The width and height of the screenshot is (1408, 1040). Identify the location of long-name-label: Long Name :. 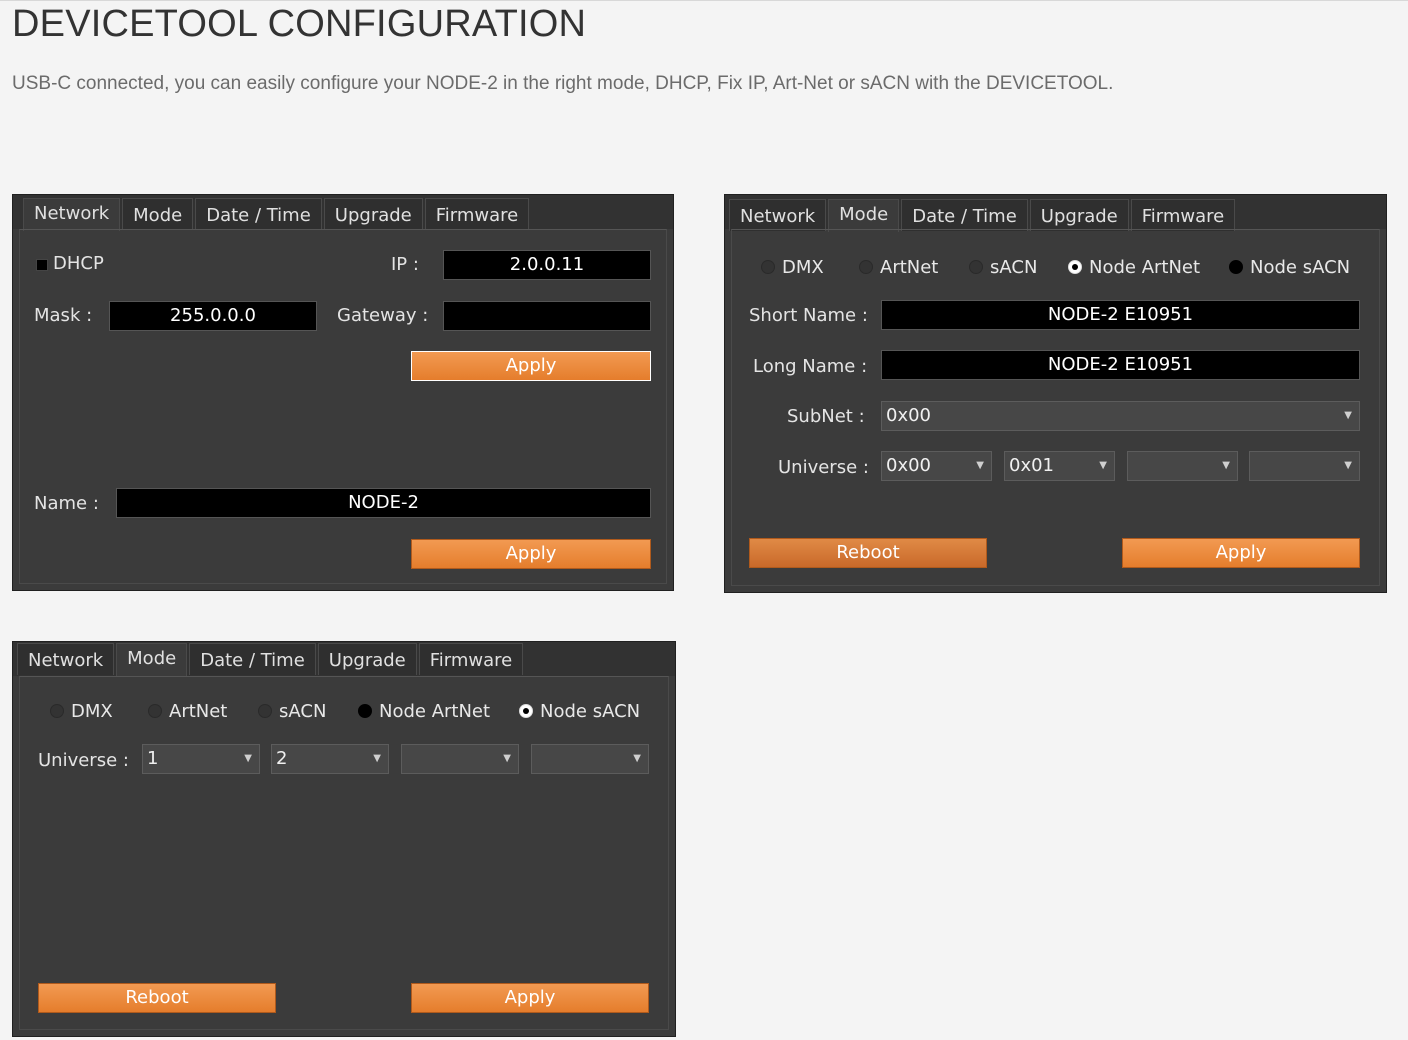
(810, 366).